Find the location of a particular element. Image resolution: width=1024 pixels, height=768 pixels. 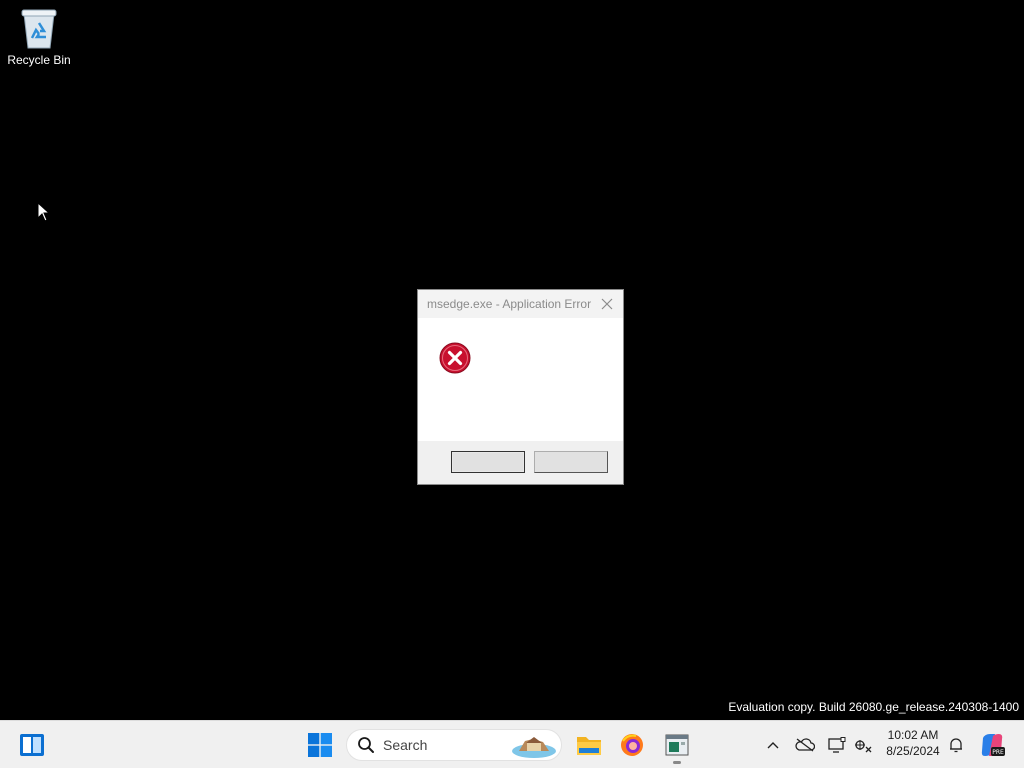

application-error-dialog: msedge.exe - Application Error is located at coordinates (520, 387).